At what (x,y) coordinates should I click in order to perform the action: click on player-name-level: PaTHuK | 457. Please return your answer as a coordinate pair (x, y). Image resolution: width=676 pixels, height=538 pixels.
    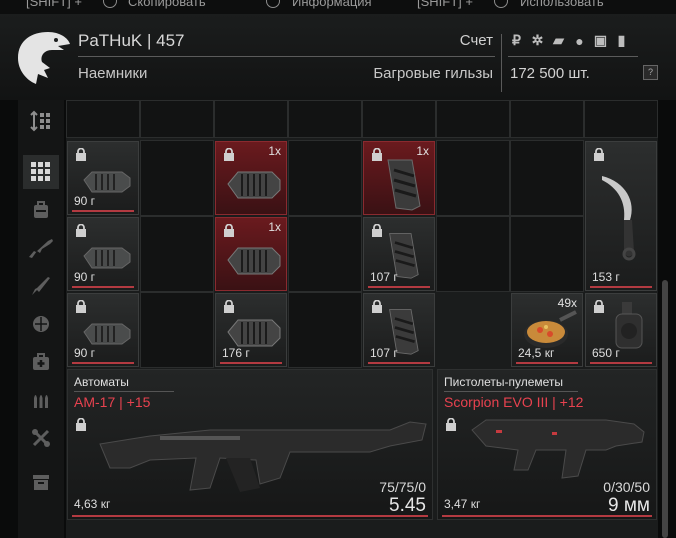
    Looking at the image, I should click on (131, 41).